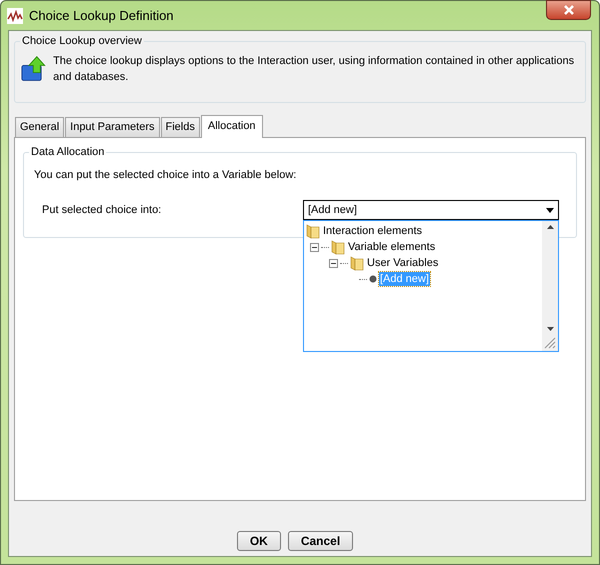  I want to click on close-icon, so click(568, 10).